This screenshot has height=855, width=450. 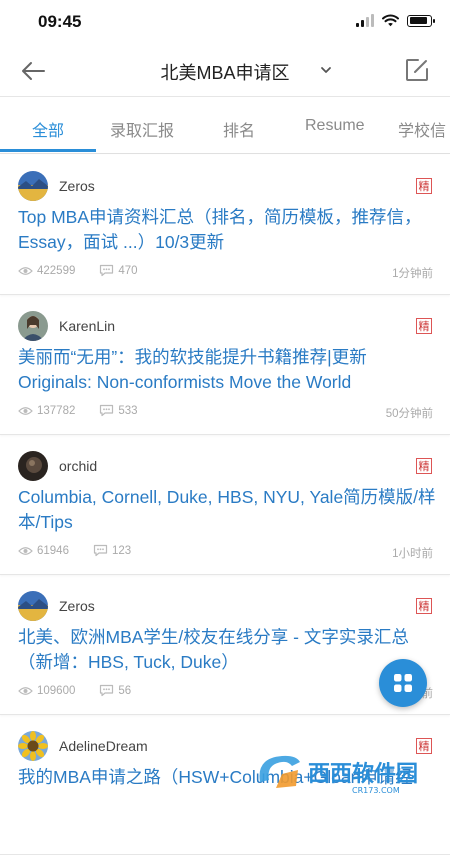 What do you see at coordinates (128, 410) in the screenshot?
I see `comment-count: 533` at bounding box center [128, 410].